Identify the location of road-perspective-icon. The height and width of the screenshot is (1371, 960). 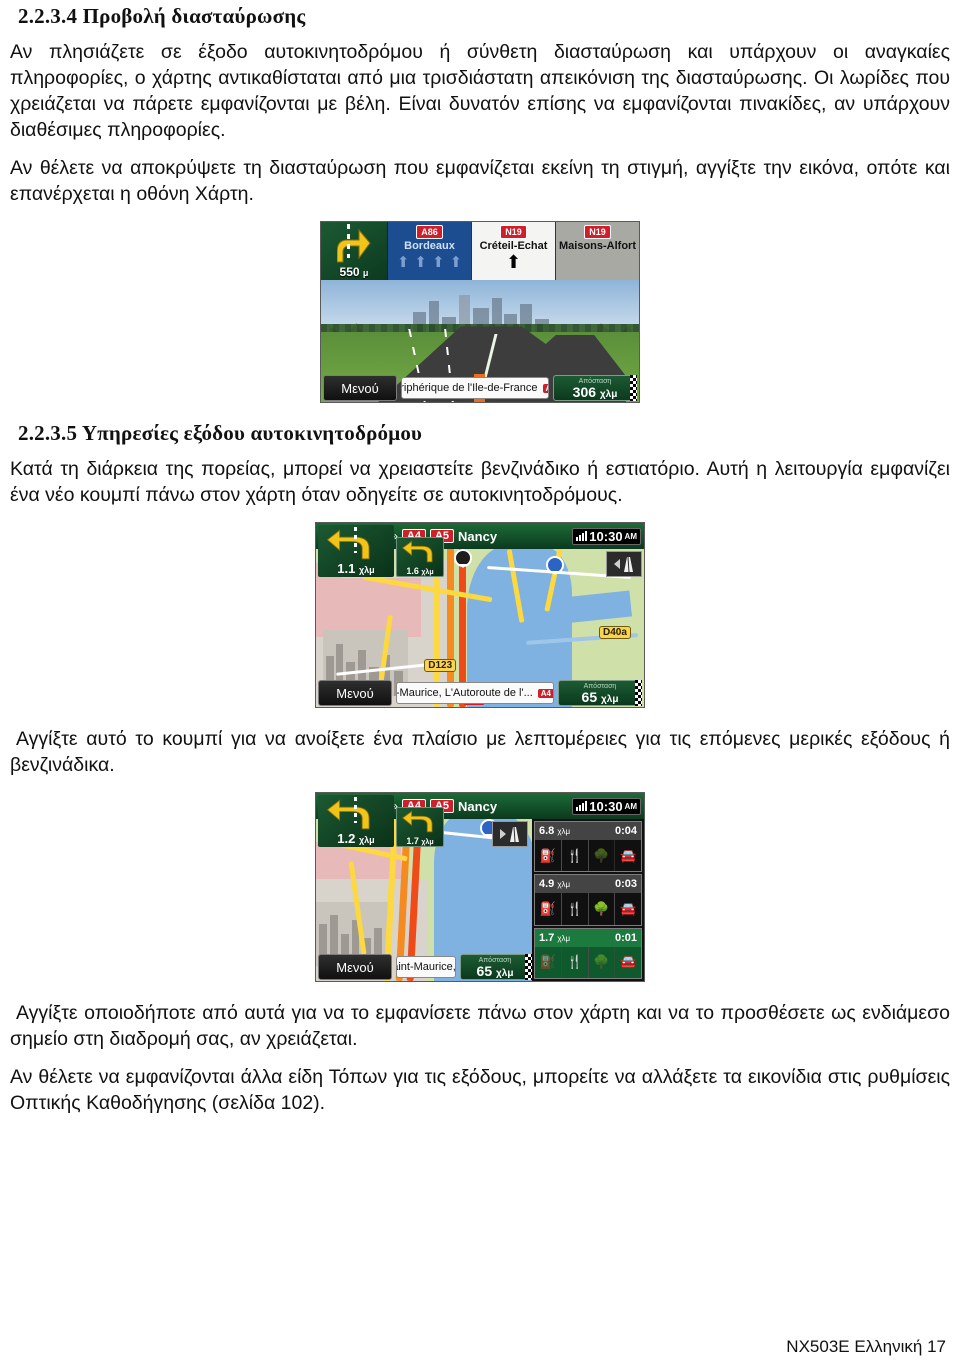
(514, 834).